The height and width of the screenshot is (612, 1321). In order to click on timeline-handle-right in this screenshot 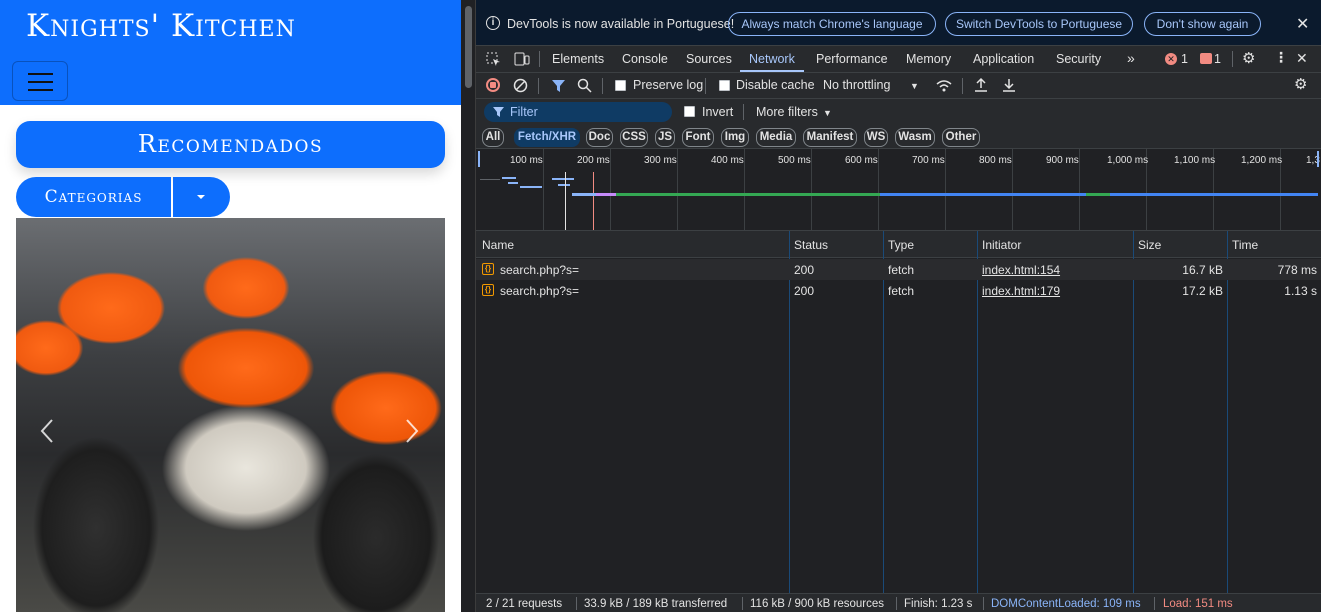, I will do `click(1318, 159)`.